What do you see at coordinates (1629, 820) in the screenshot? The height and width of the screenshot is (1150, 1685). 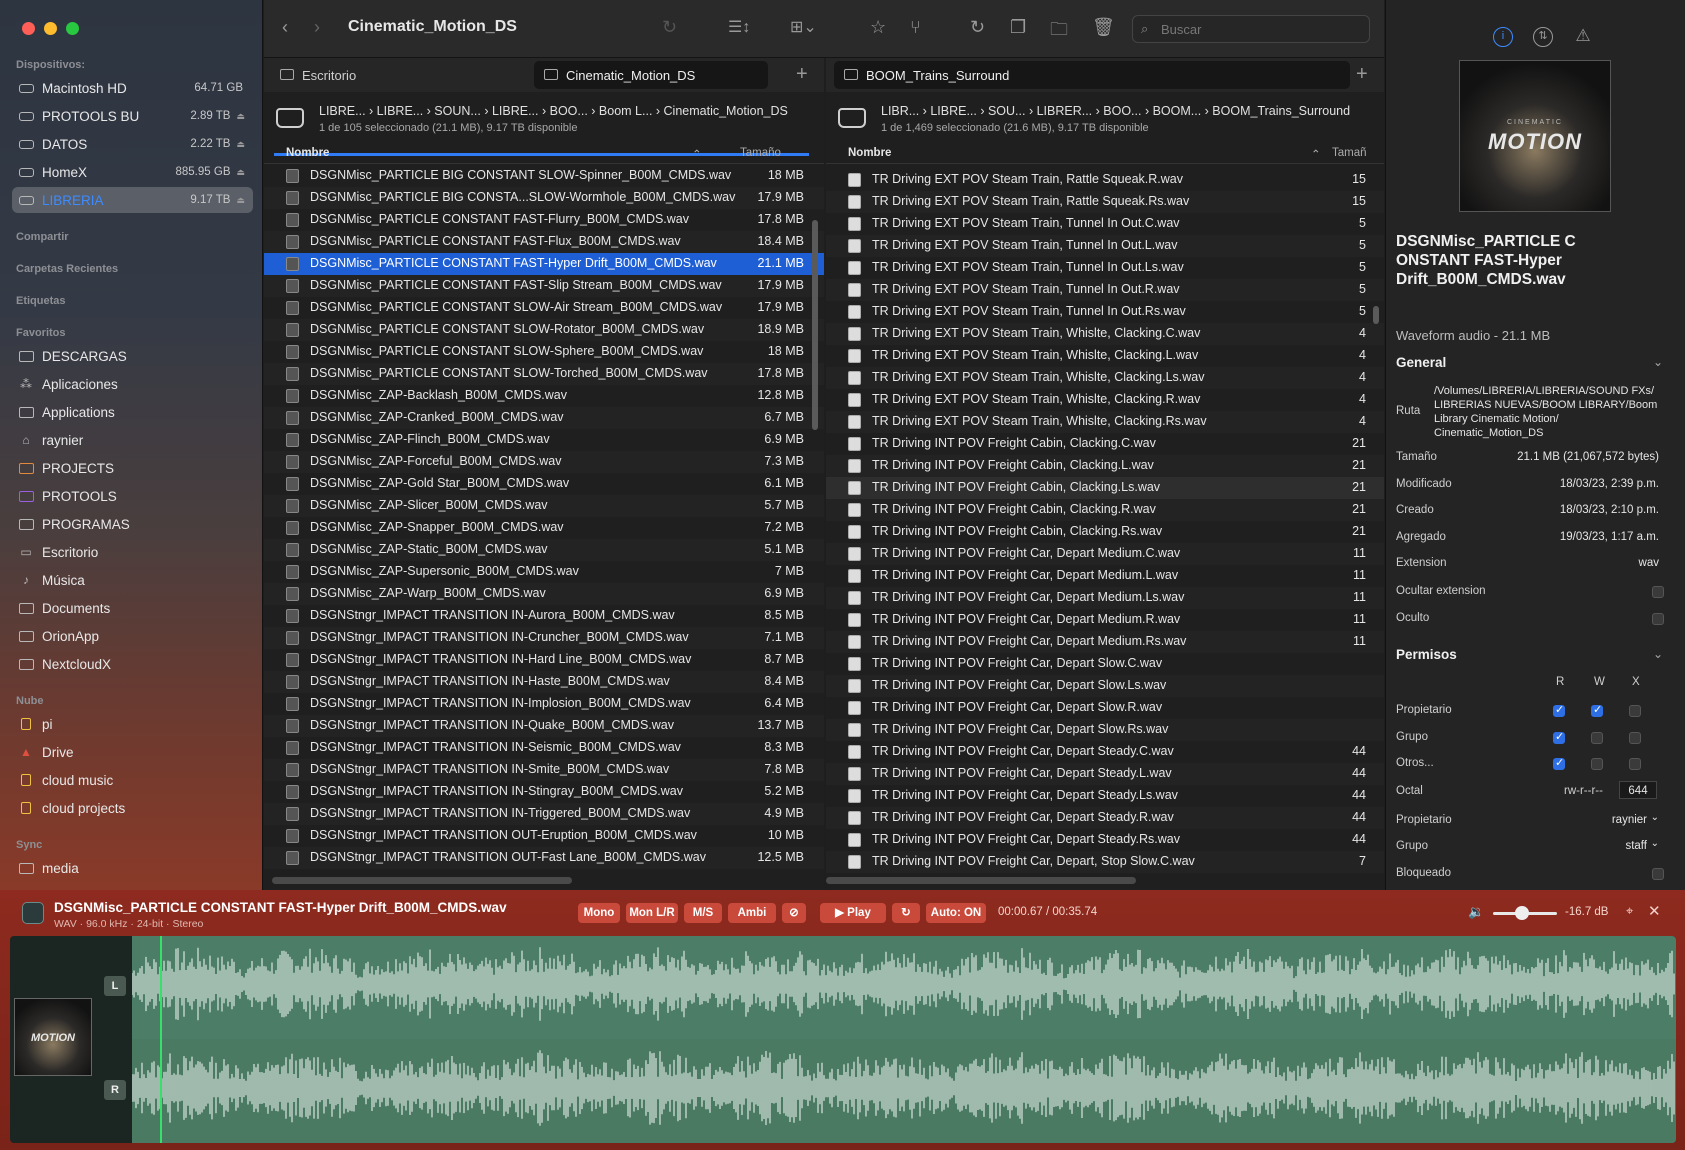 I see `owner-select: raynier` at bounding box center [1629, 820].